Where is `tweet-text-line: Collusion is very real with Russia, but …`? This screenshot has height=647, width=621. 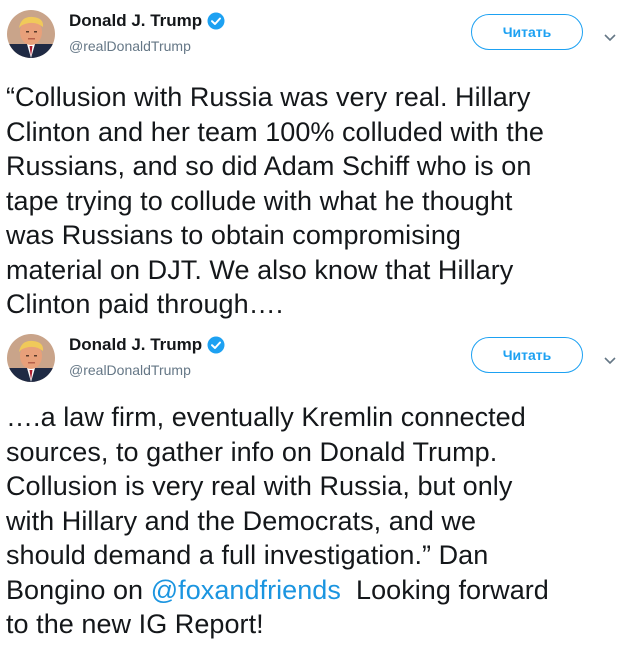
tweet-text-line: Collusion is very real with Russia, but … is located at coordinates (259, 486).